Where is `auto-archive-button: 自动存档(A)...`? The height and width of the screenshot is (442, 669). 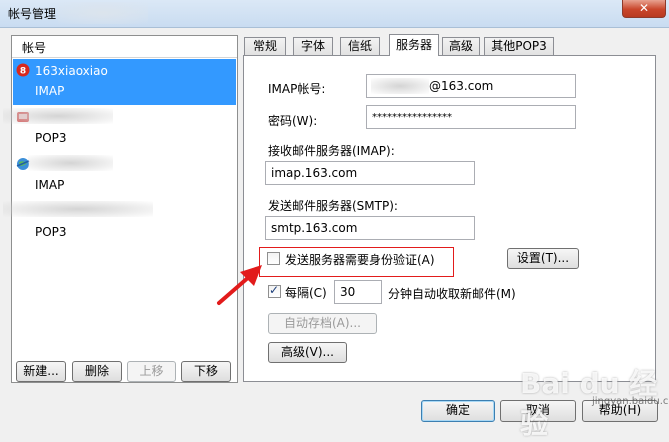 auto-archive-button: 自动存档(A)... is located at coordinates (322, 323).